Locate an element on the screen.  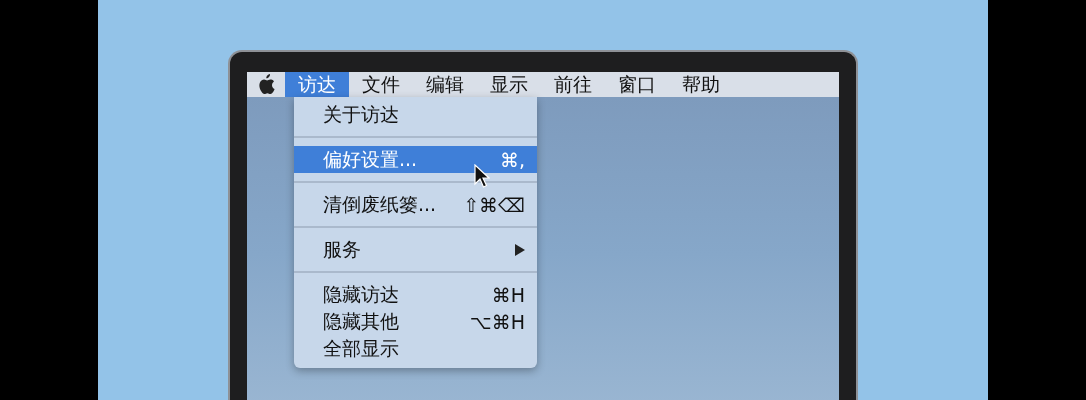
mouse-pointer-icon is located at coordinates (482, 177).